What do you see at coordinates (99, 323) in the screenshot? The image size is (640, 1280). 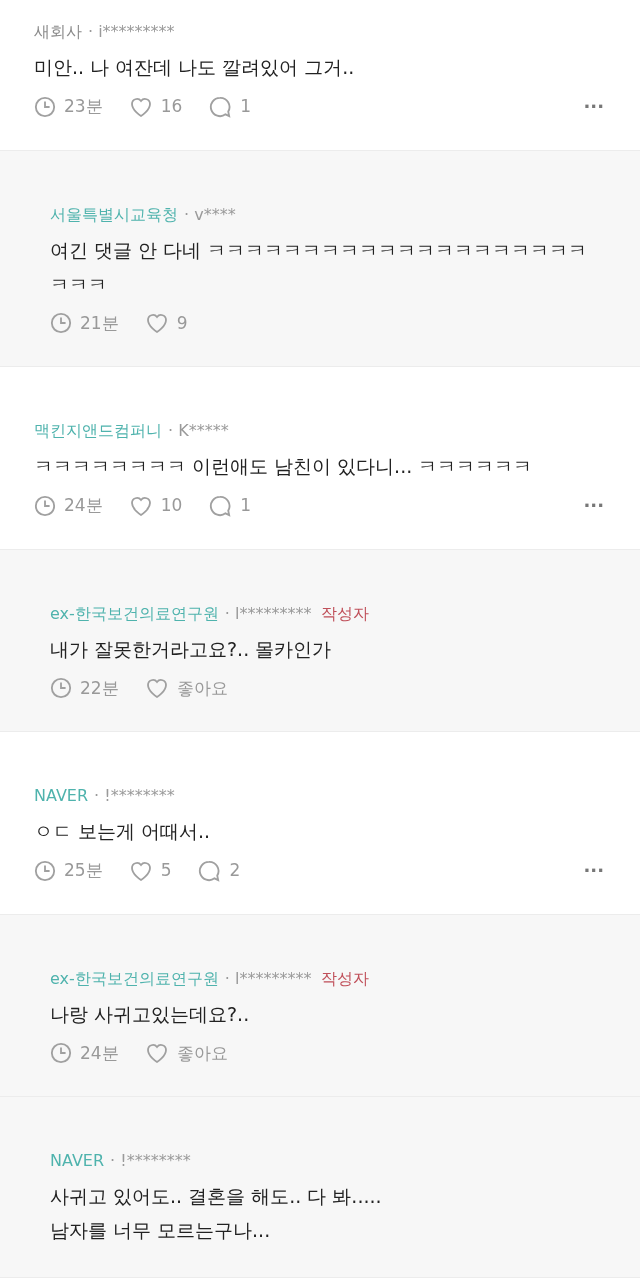 I see `comment-time: 21분` at bounding box center [99, 323].